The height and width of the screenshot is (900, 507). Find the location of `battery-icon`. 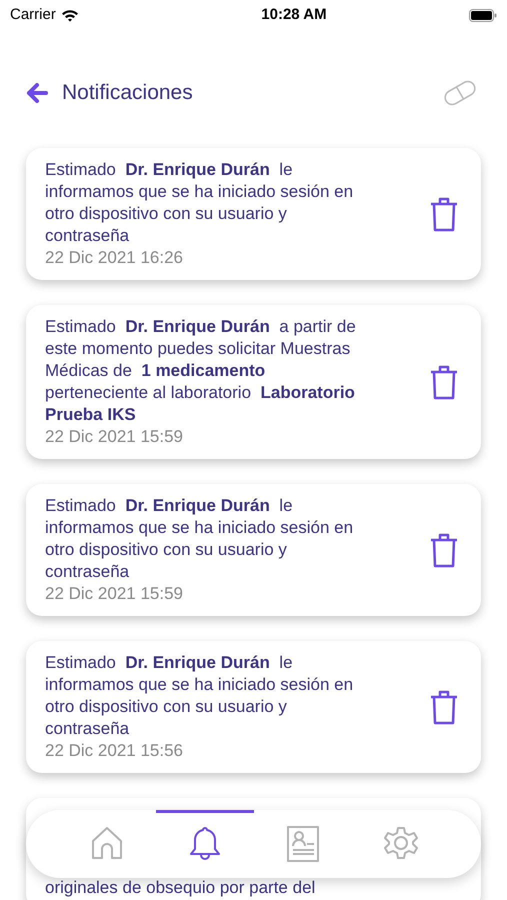

battery-icon is located at coordinates (483, 15).